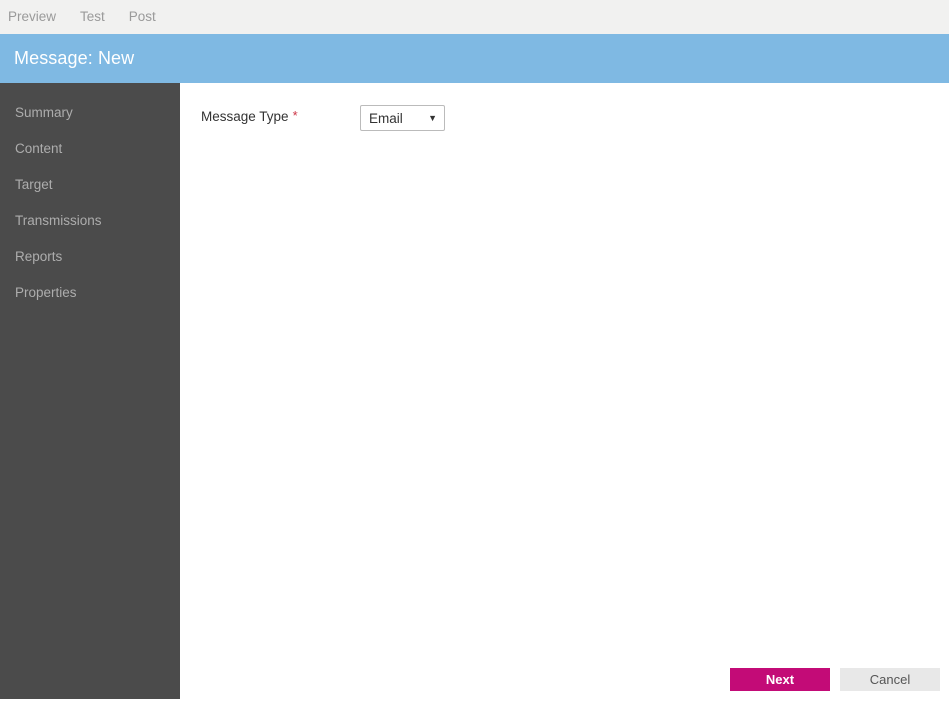  I want to click on message-type-label: Message Type *, so click(249, 116).